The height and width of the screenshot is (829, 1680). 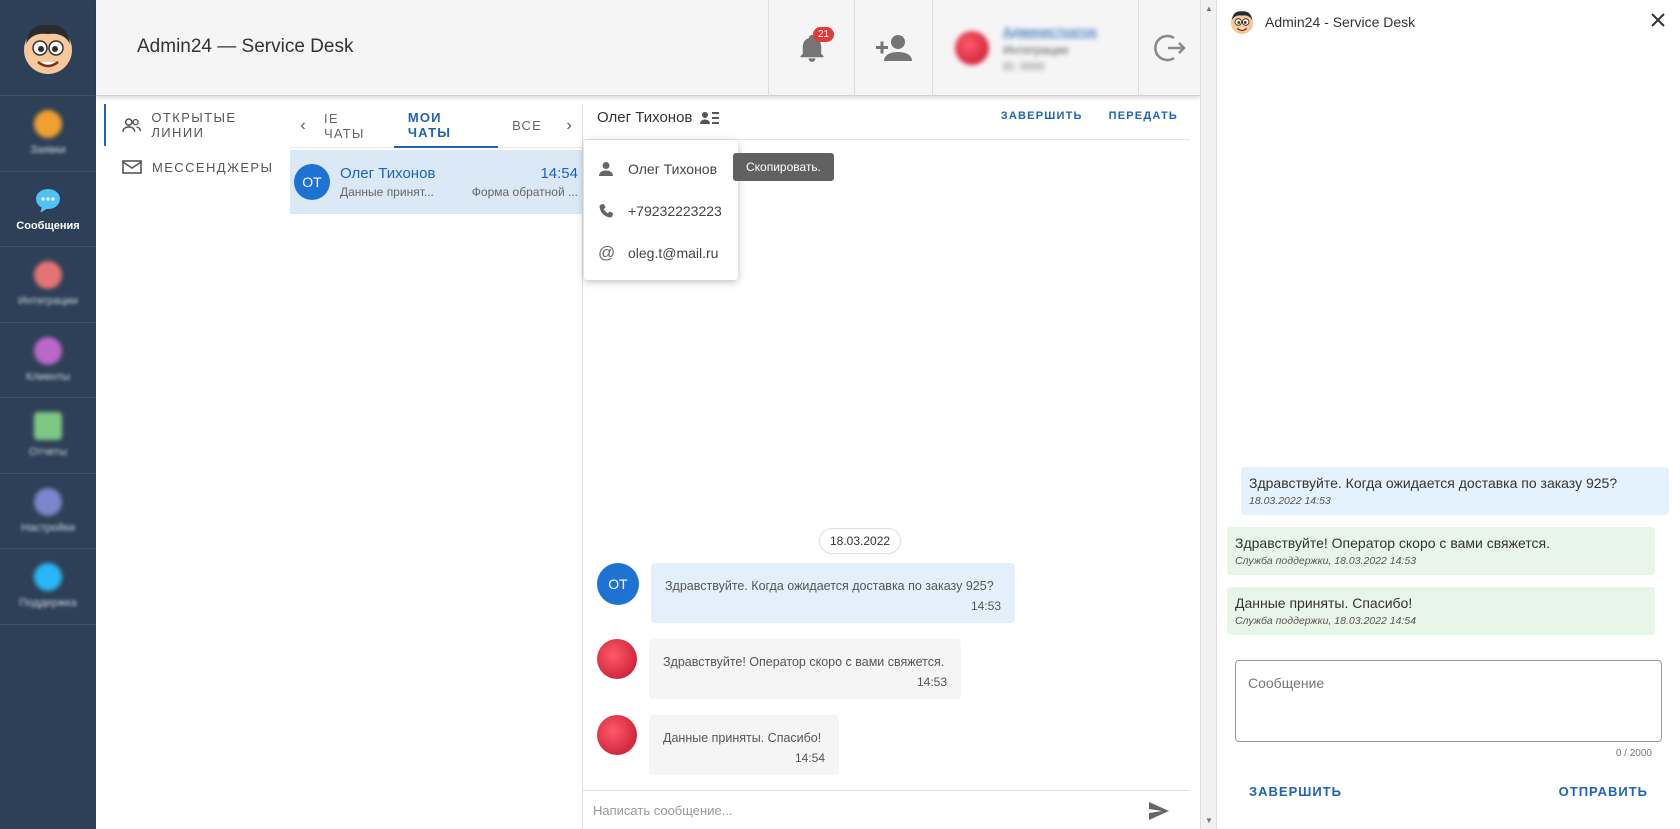 I want to click on lines-nav: Открытые линии Мессенджеры, so click(x=197, y=146).